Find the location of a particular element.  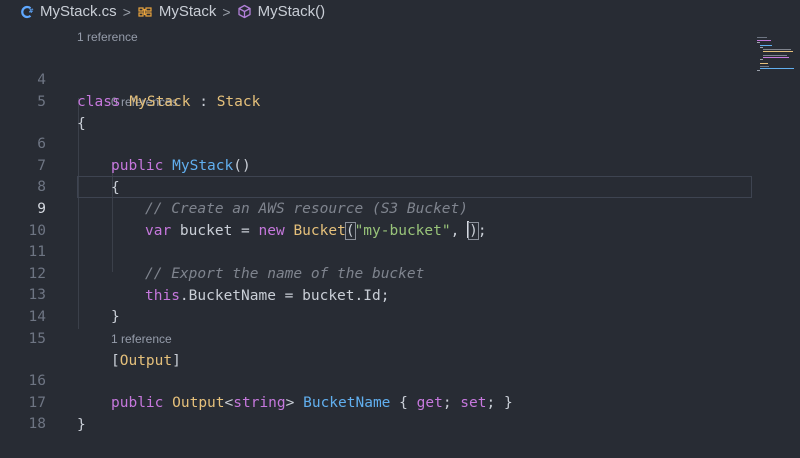

line-number: 5 is located at coordinates (41, 102).